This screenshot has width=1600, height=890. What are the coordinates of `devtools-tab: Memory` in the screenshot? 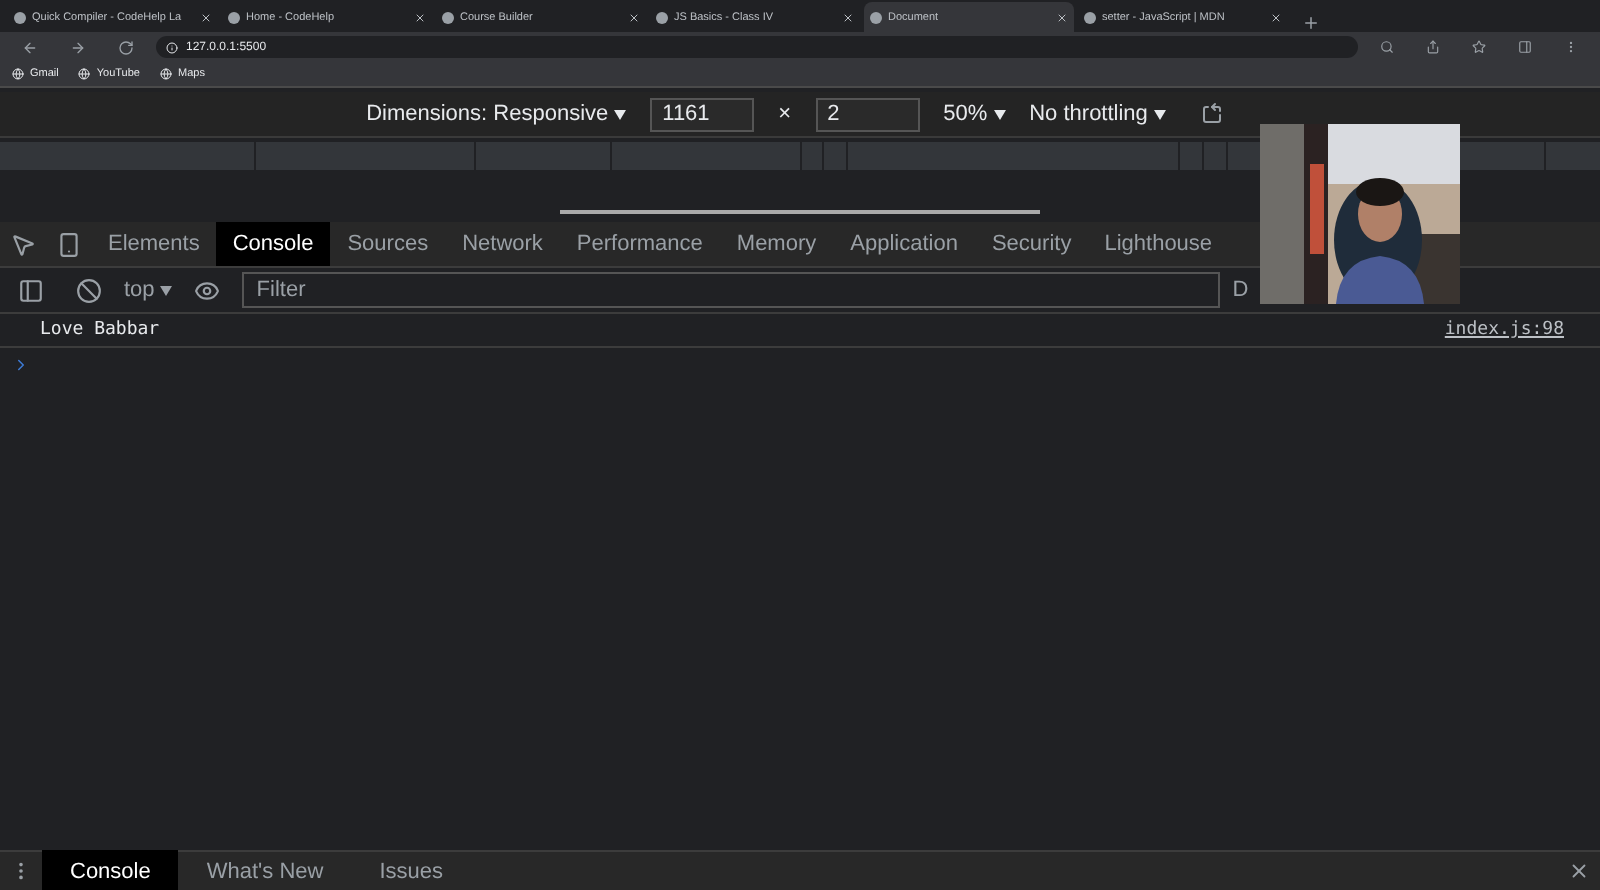 It's located at (776, 244).